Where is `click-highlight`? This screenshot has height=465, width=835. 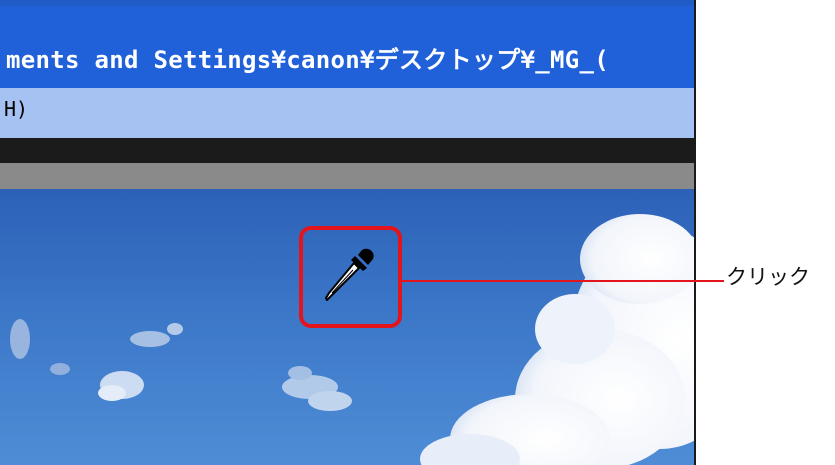 click-highlight is located at coordinates (350, 277).